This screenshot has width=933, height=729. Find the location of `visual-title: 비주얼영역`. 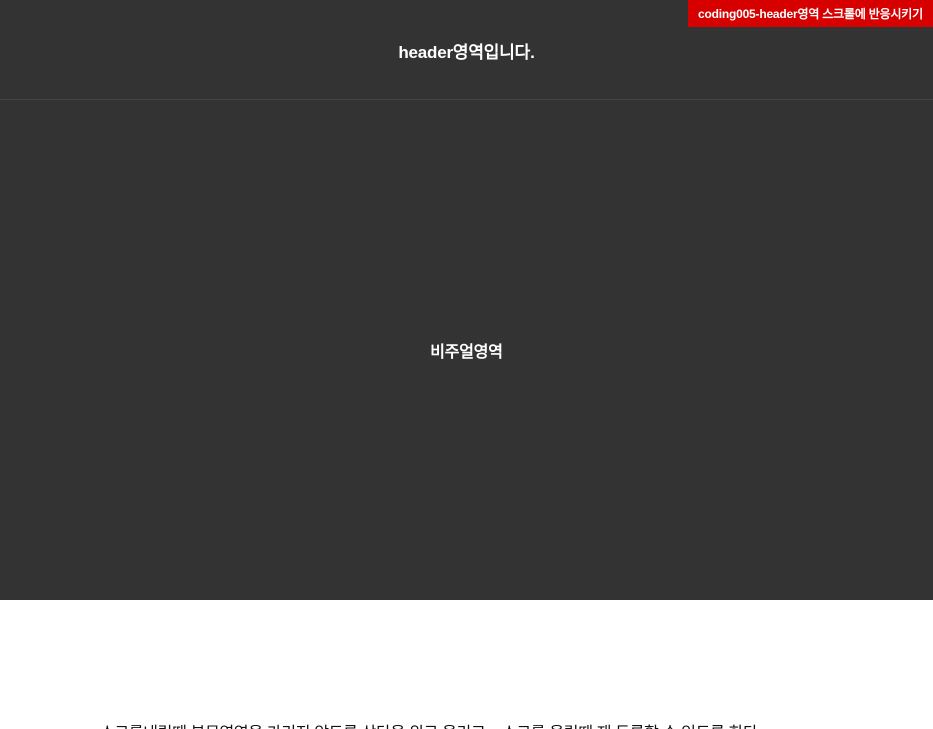

visual-title: 비주얼영역 is located at coordinates (466, 352).